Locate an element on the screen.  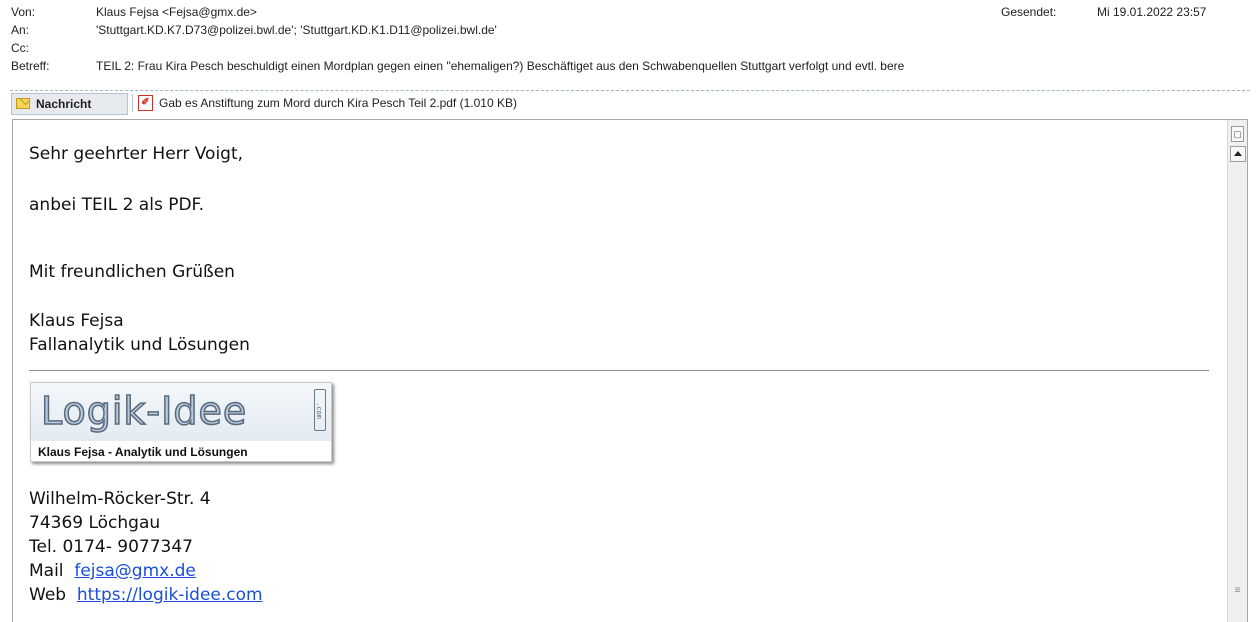
sent-value: Mi 19.01.2022 23:57 is located at coordinates (1152, 12).